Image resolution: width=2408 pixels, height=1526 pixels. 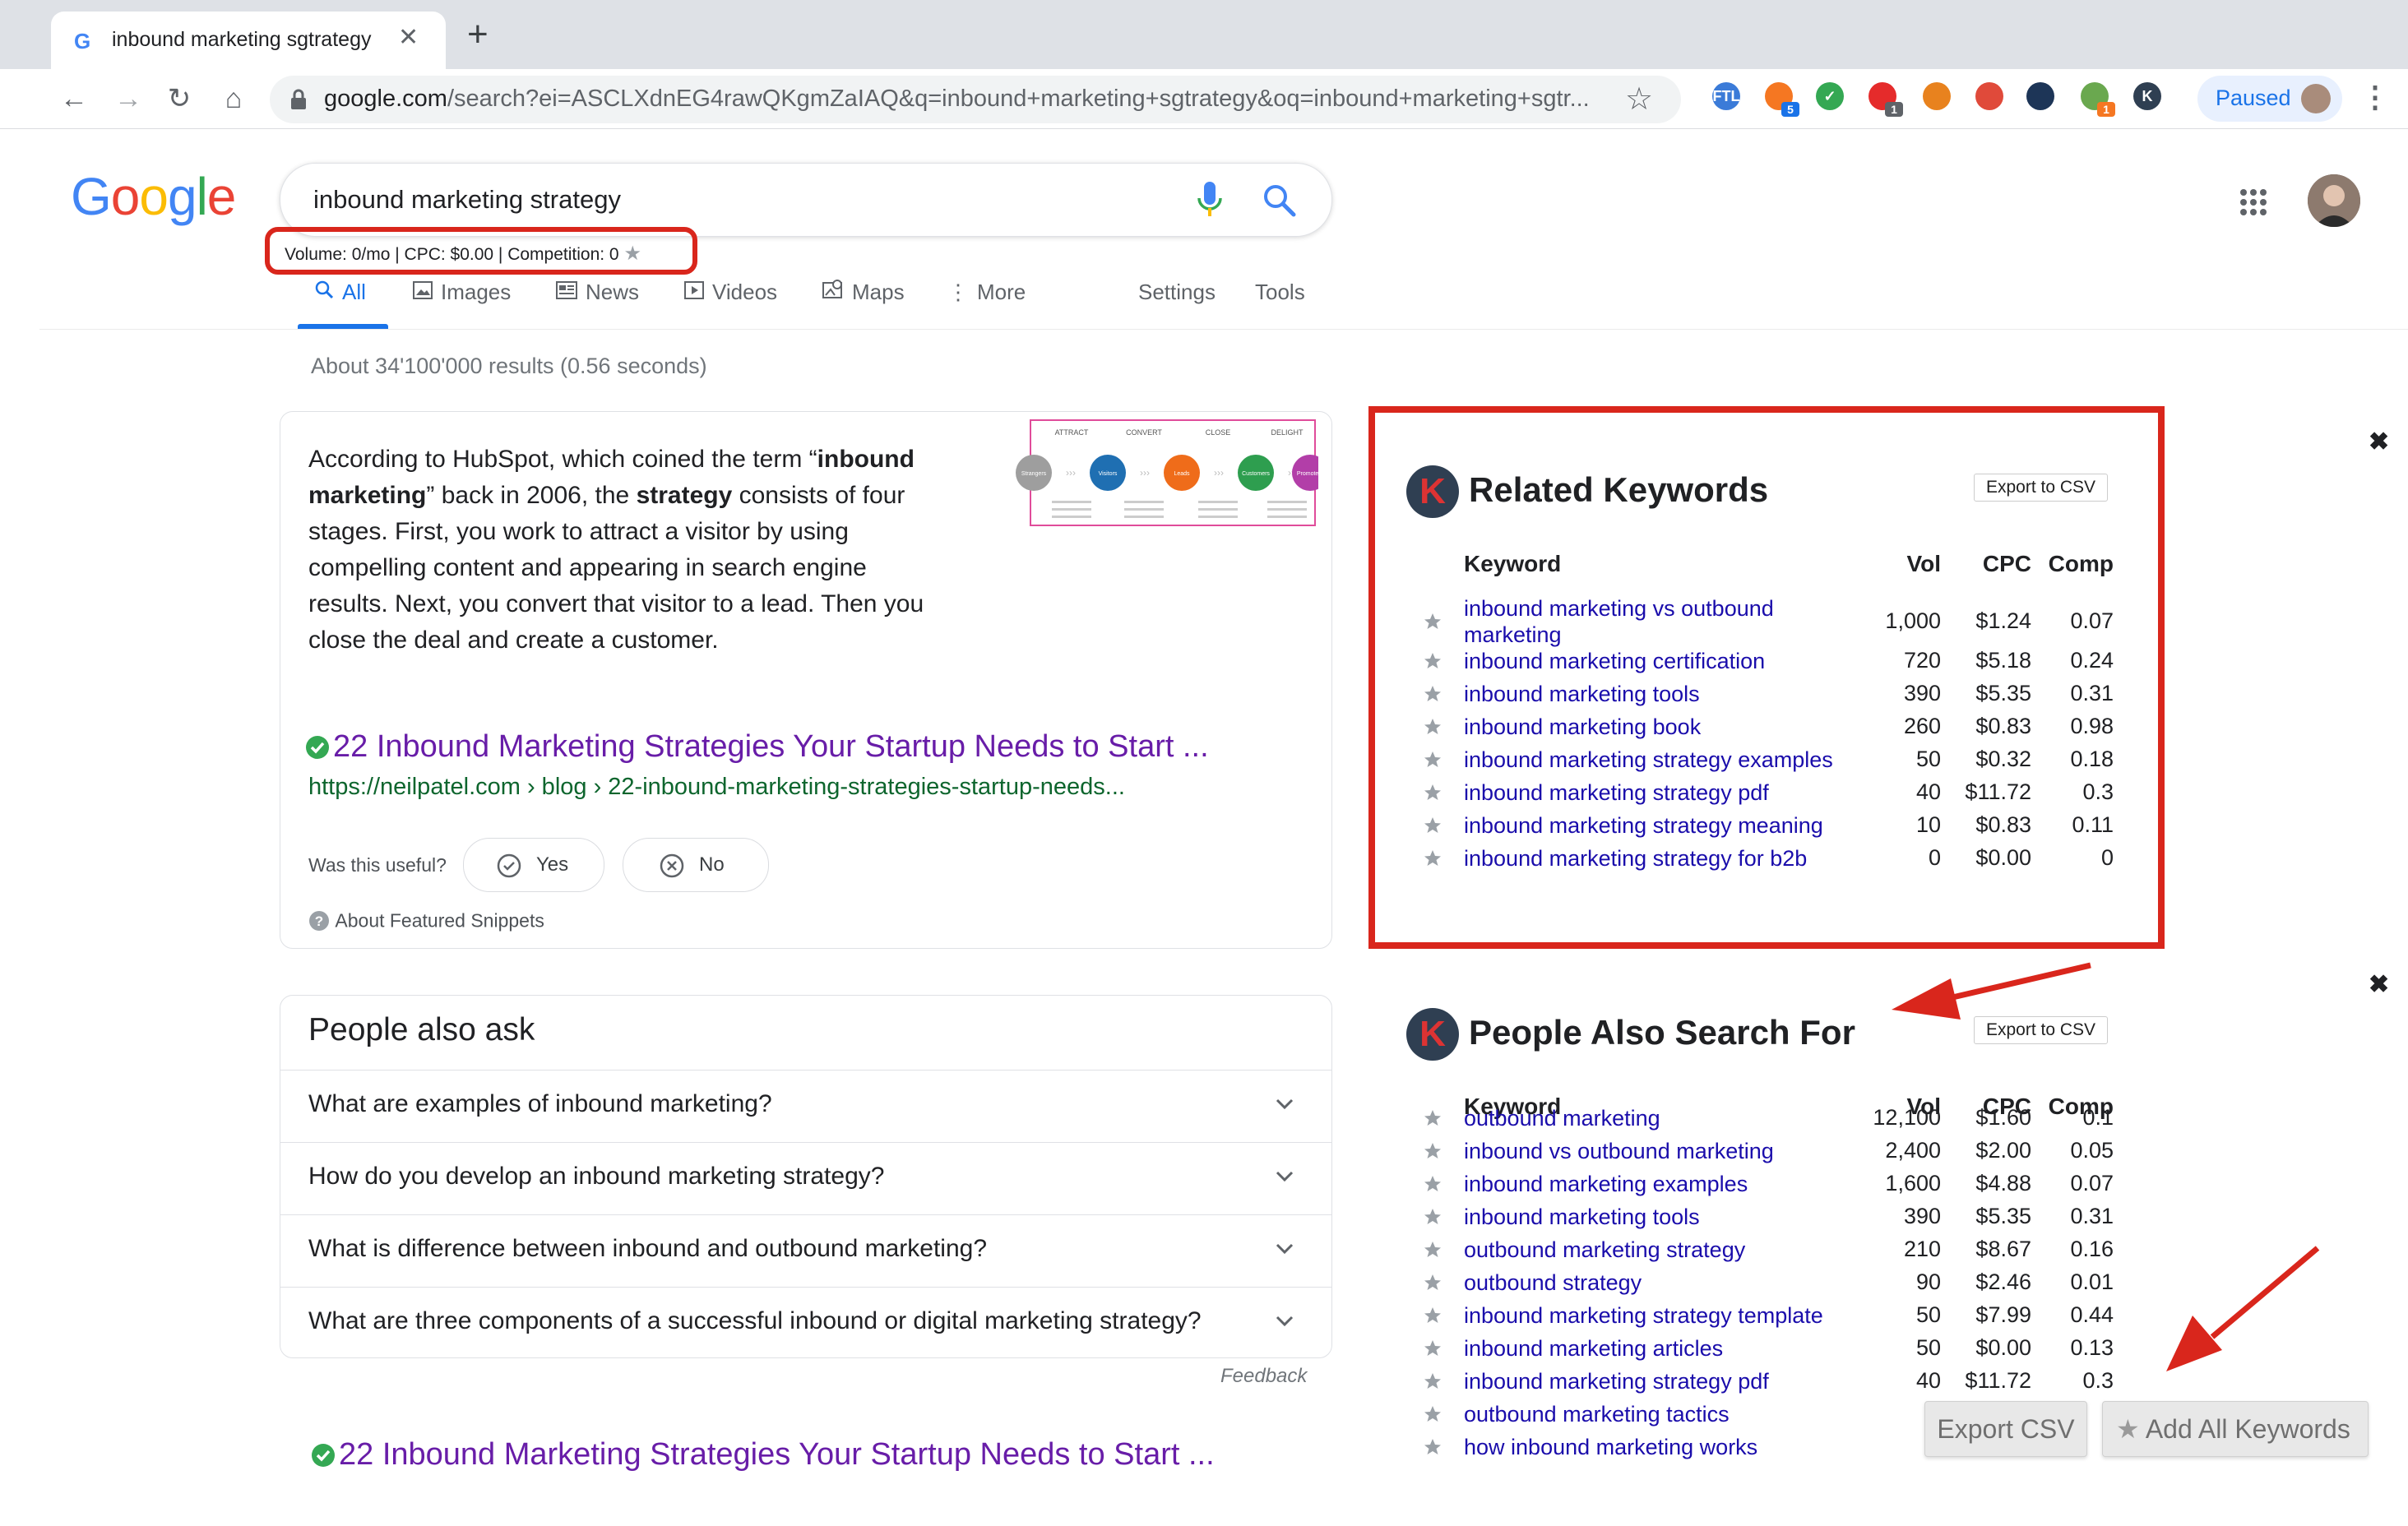 What do you see at coordinates (1593, 1348) in the screenshot?
I see `keyword-link: inbound marketing articles` at bounding box center [1593, 1348].